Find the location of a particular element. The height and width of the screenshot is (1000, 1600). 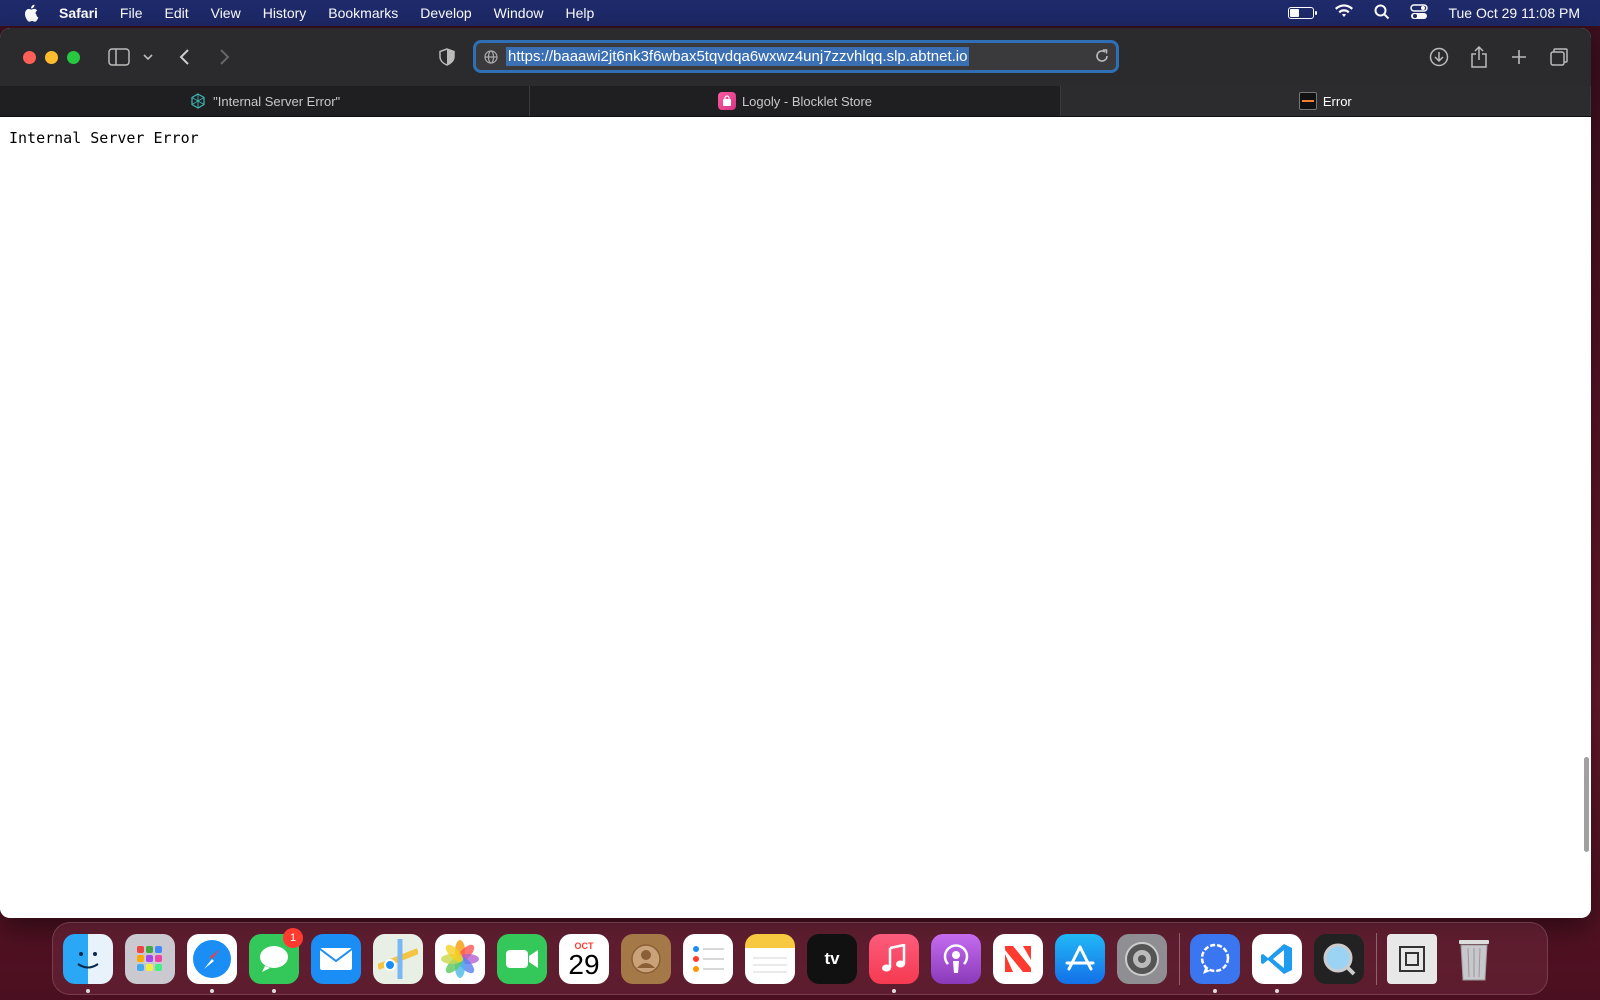

tab-label: Logoly - Blocklet Store is located at coordinates (807, 101).